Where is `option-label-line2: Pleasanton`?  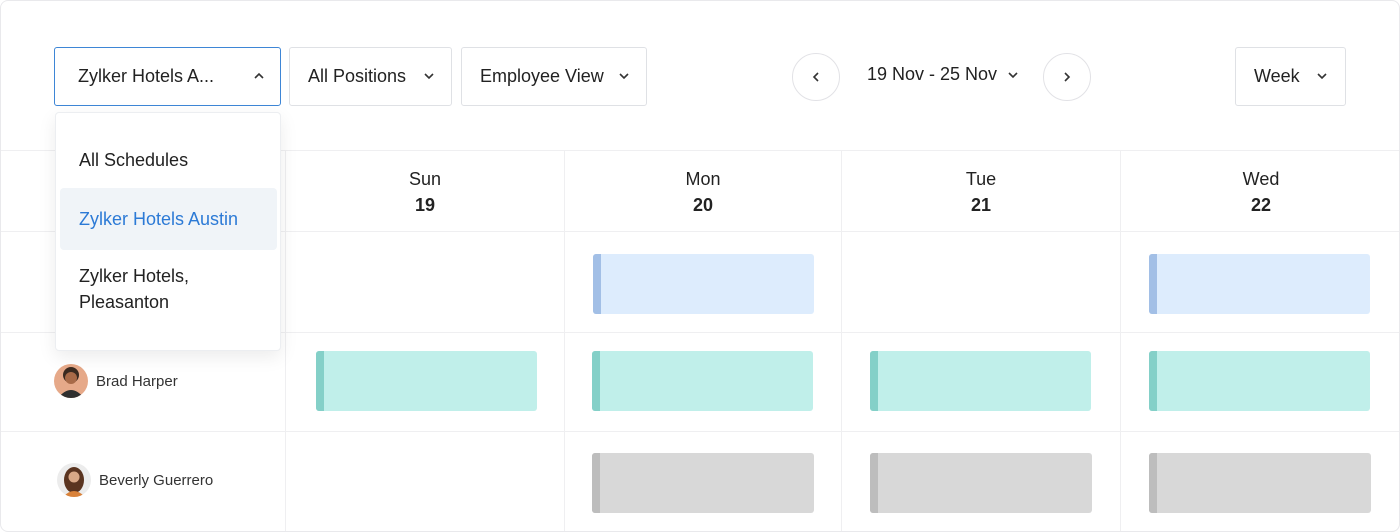 option-label-line2: Pleasanton is located at coordinates (124, 302).